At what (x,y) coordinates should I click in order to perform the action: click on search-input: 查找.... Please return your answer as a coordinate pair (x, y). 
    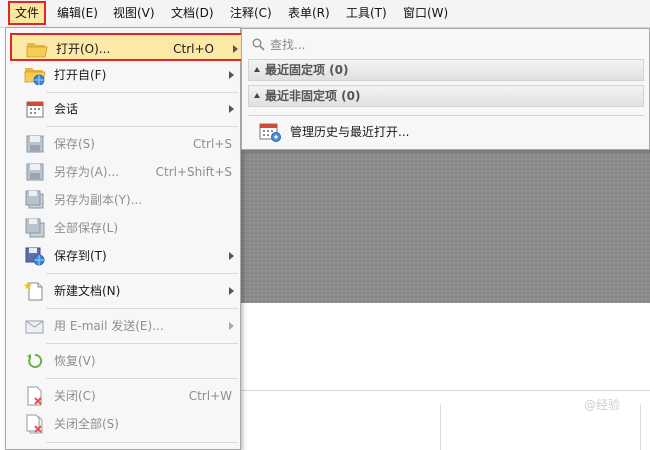
    Looking at the image, I should click on (287, 45).